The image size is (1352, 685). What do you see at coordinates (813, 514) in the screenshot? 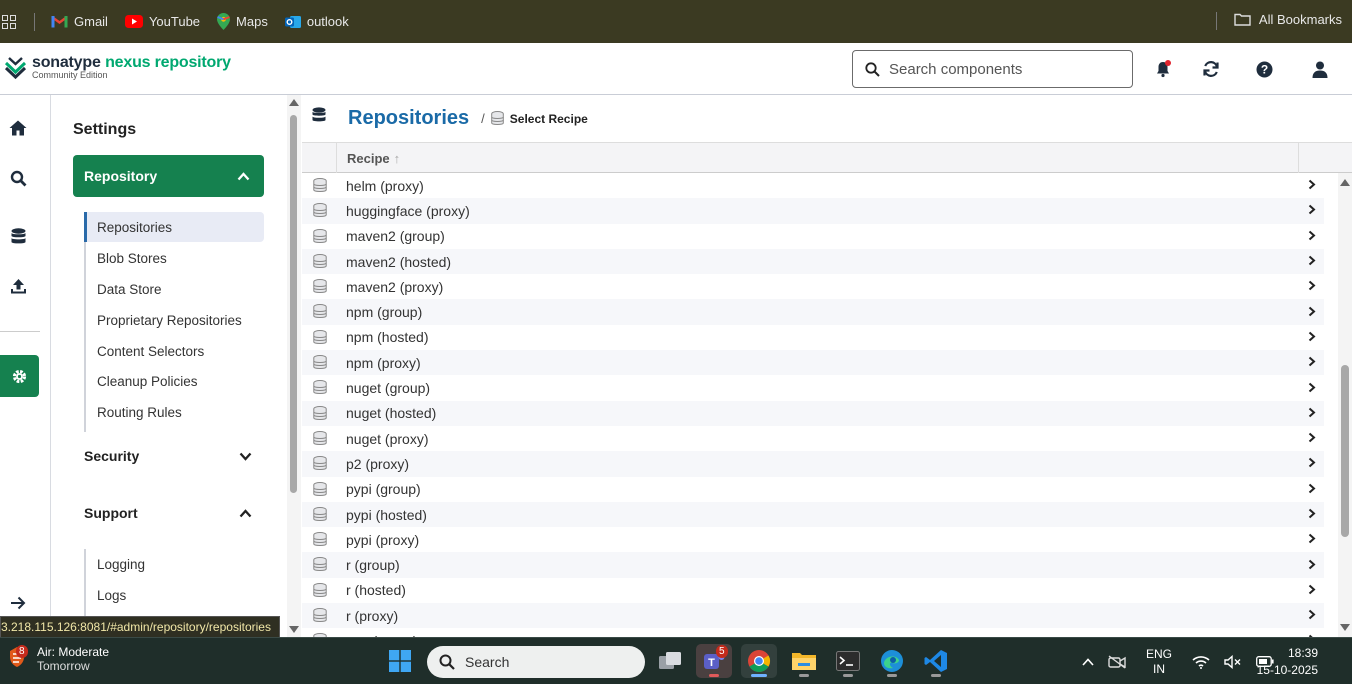
I see `recipe-row: pypi (hosted)` at bounding box center [813, 514].